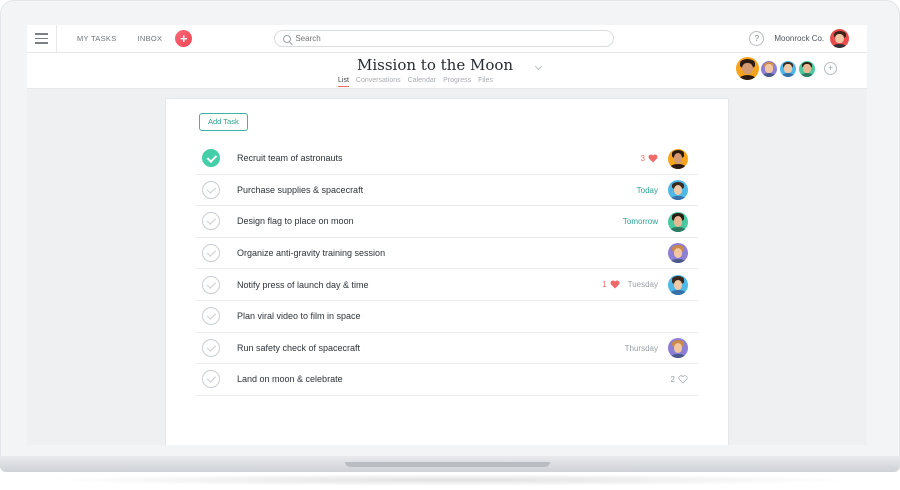 The width and height of the screenshot is (900, 490). I want to click on task-meta: Thursday, so click(652, 348).